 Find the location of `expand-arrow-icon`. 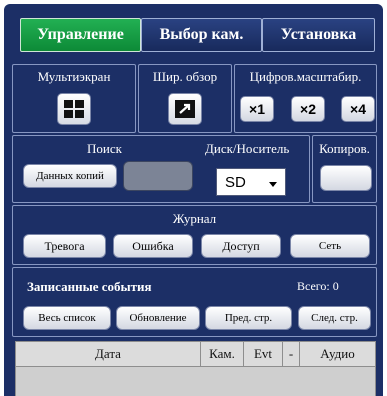

expand-arrow-icon is located at coordinates (185, 109).